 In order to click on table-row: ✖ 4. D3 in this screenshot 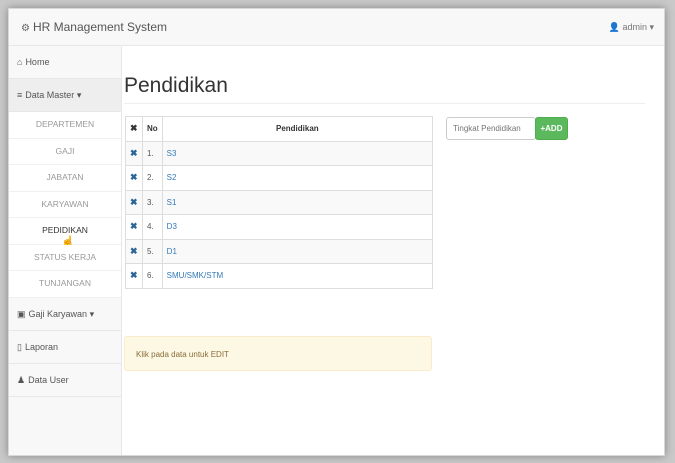, I will do `click(279, 227)`.